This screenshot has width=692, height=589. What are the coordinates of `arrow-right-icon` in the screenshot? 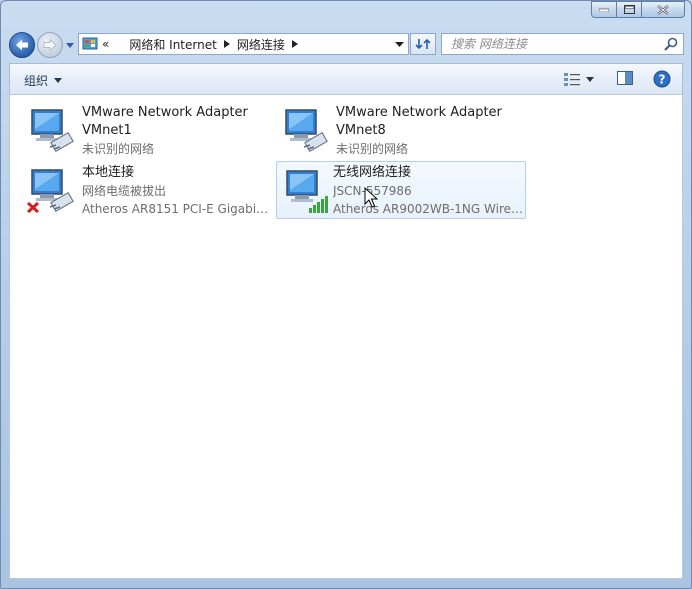 It's located at (50, 45).